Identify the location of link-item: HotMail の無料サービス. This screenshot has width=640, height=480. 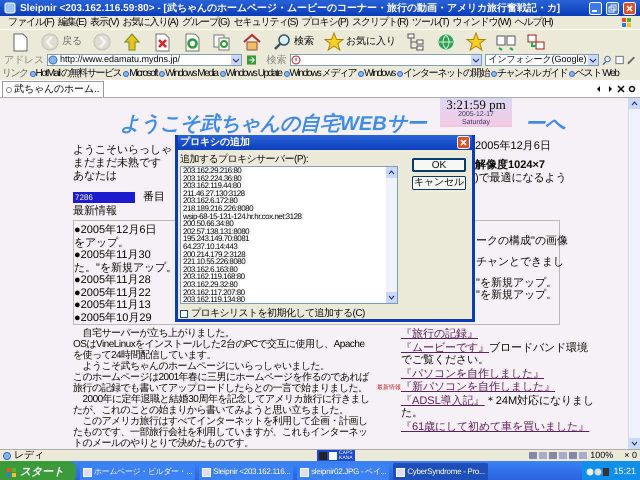
(76, 73).